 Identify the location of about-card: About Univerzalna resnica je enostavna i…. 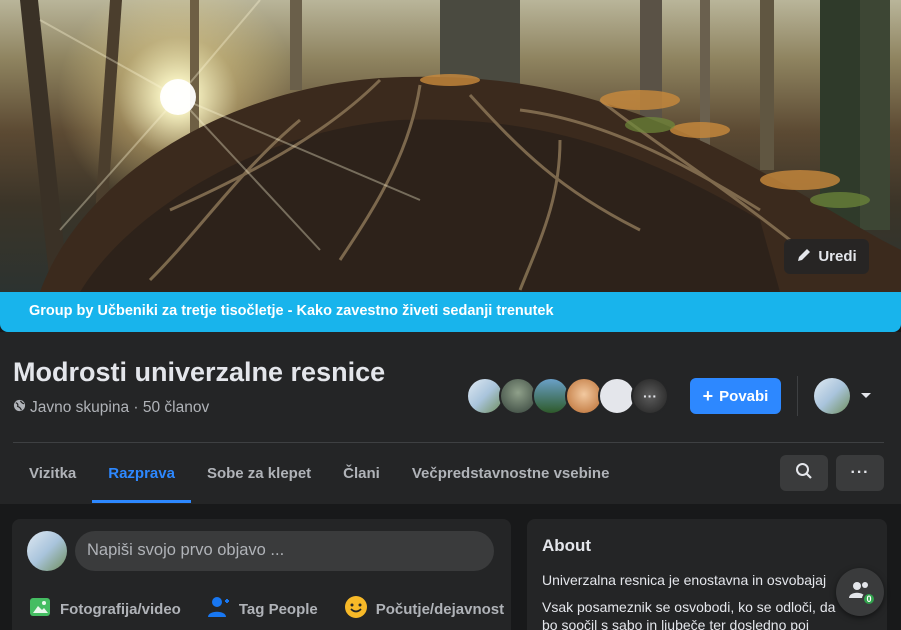
(707, 574).